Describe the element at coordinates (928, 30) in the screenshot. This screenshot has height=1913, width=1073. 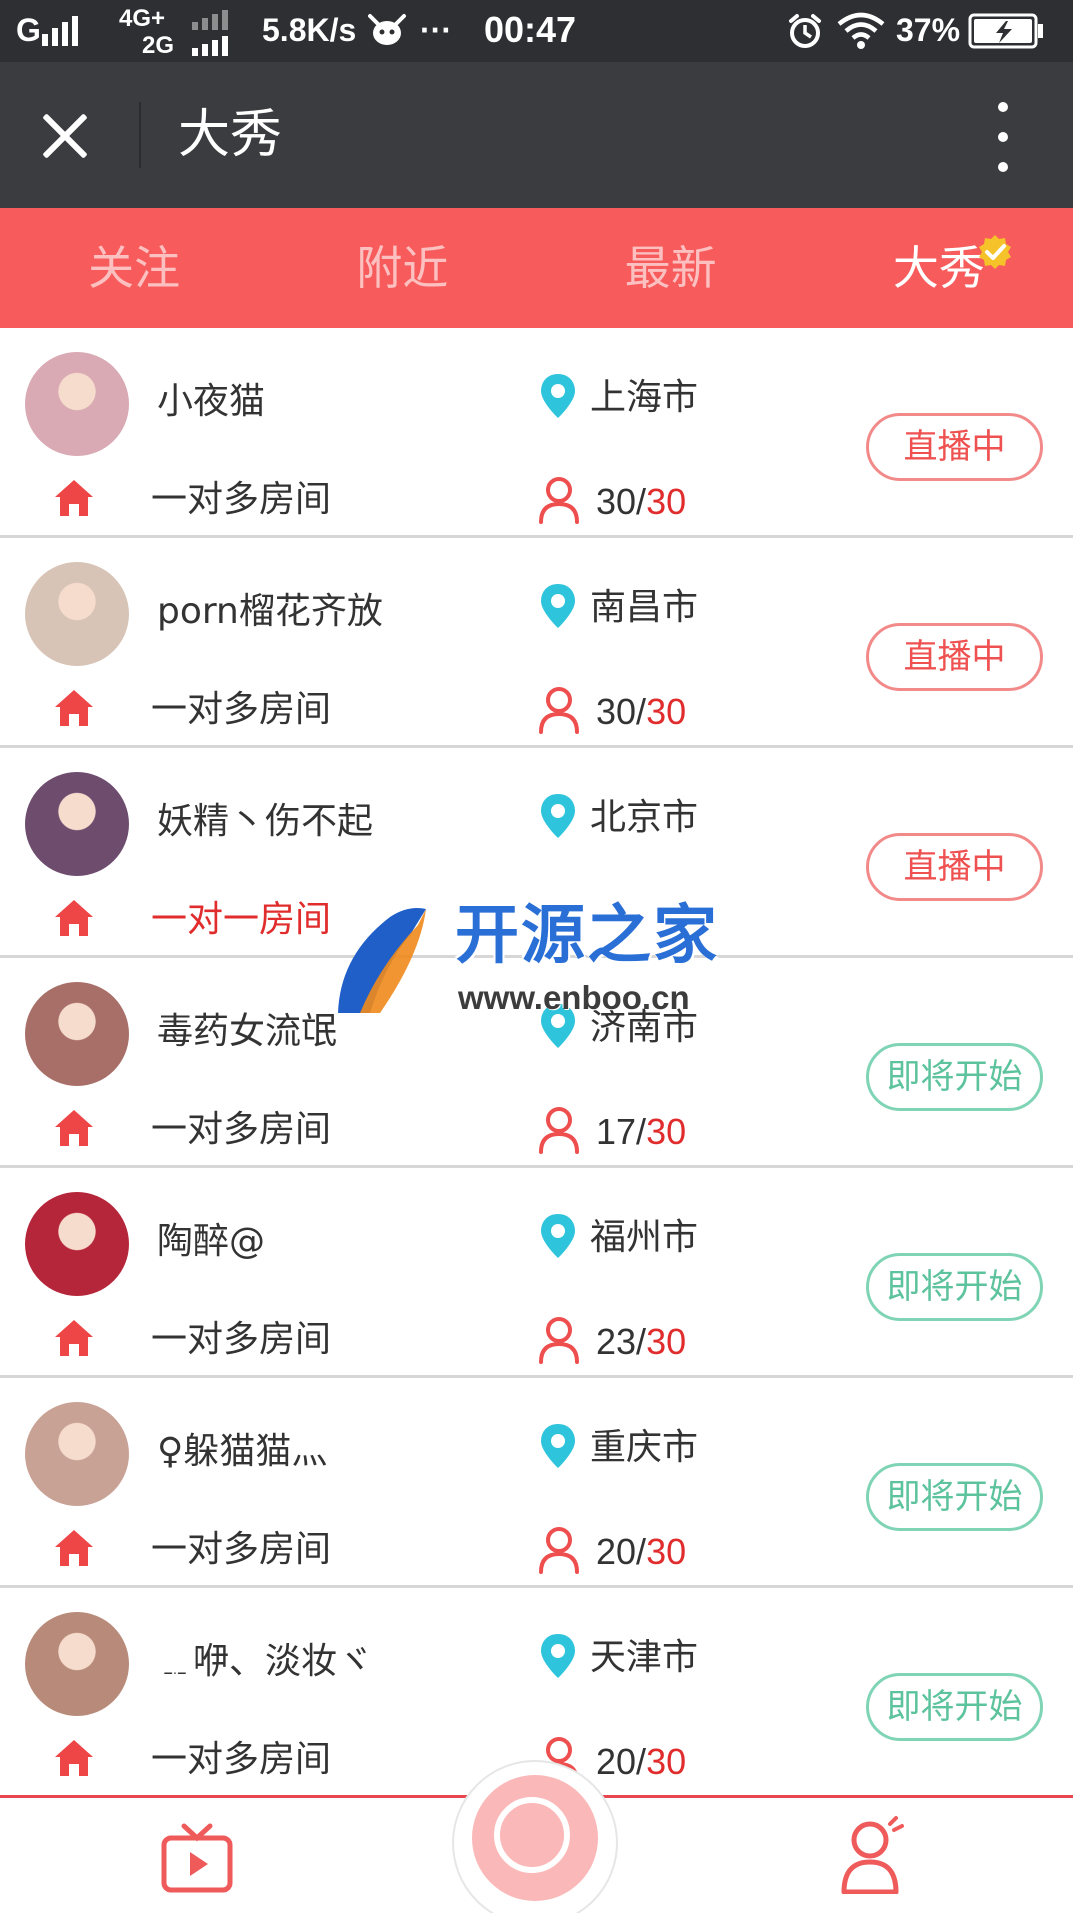
I see `battery-percent: 37%` at that location.